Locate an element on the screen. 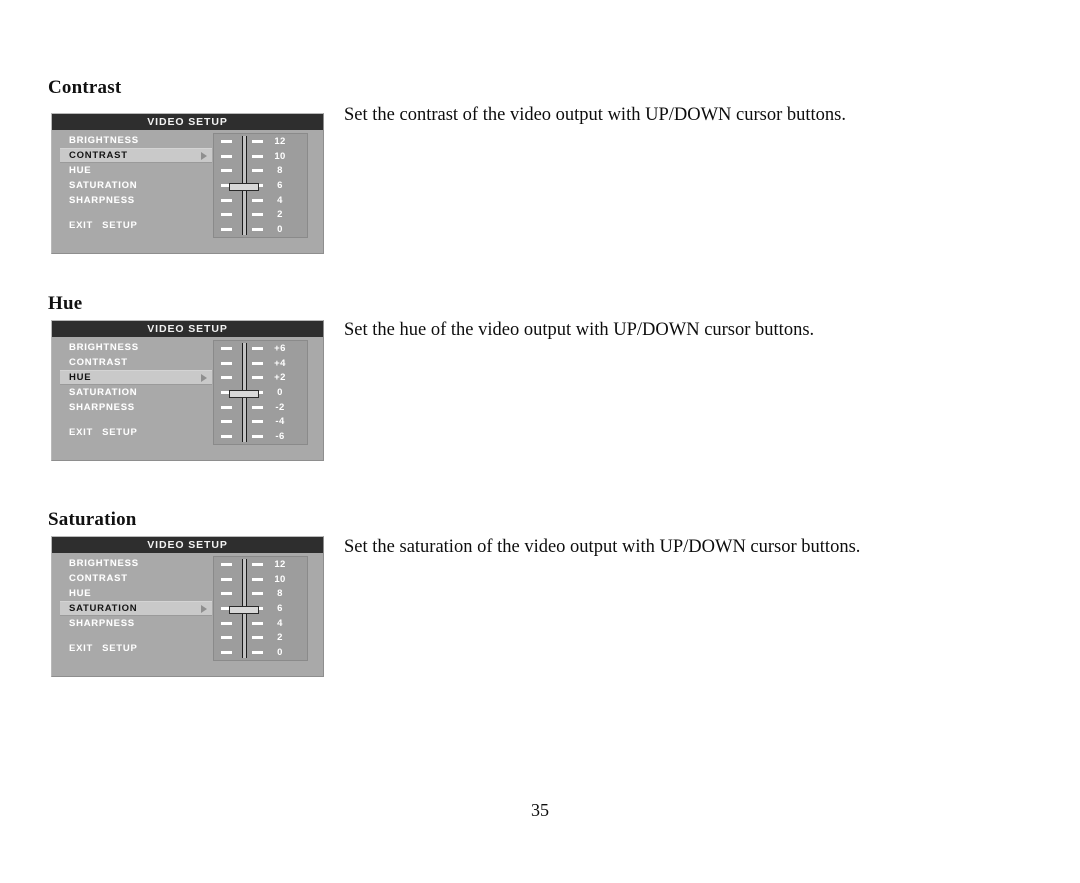 The image size is (1080, 883). slider-row: -4 is located at coordinates (260, 422).